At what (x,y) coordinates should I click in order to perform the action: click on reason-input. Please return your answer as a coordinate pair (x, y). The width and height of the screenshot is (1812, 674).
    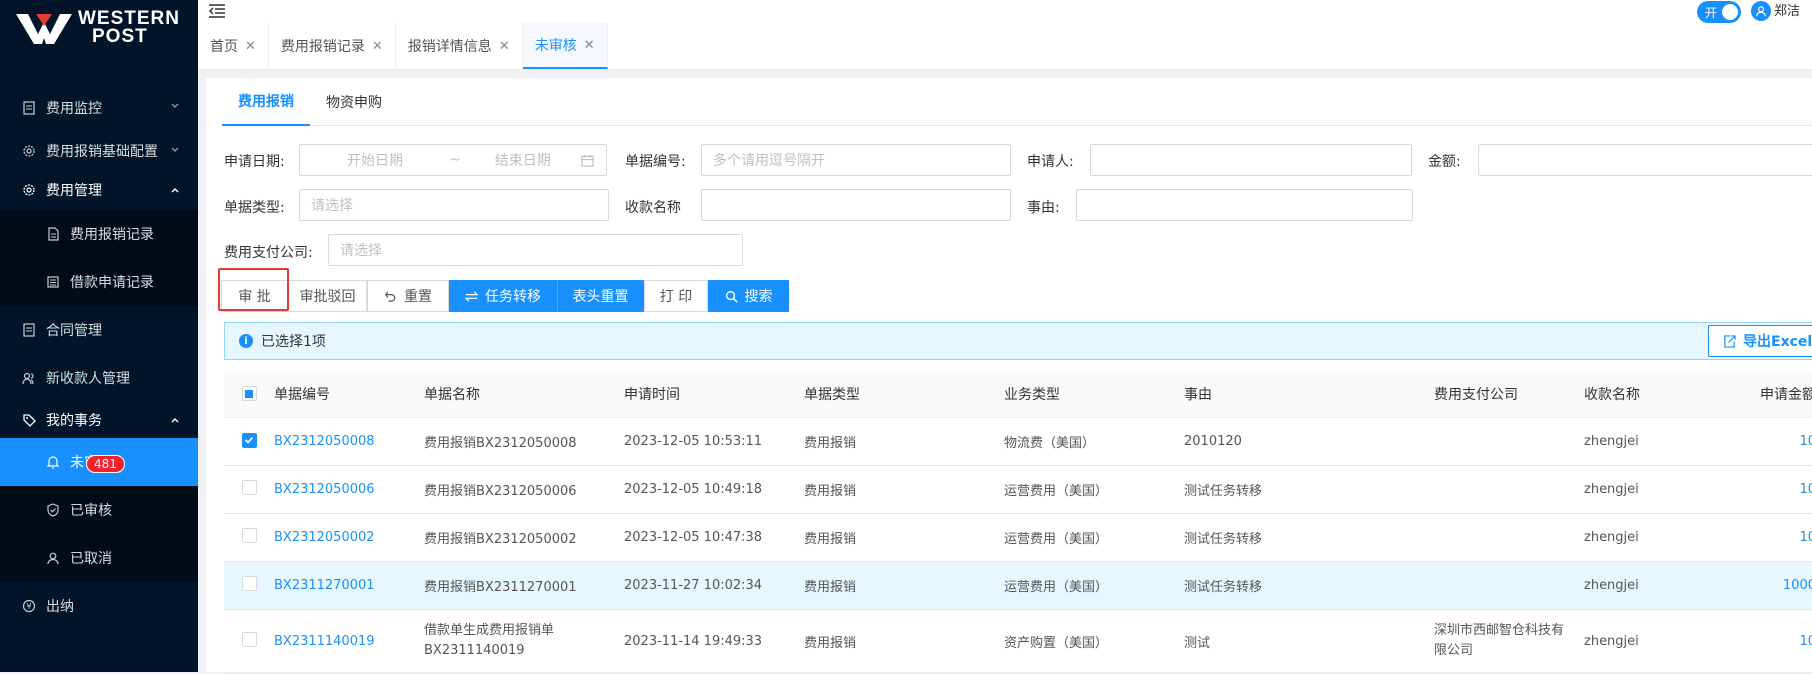
    Looking at the image, I should click on (1244, 205).